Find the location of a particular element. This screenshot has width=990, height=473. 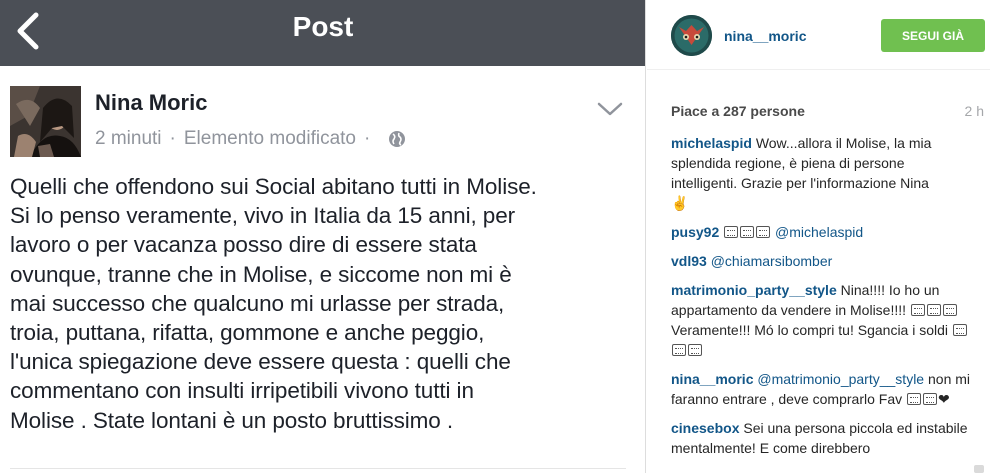

divider is located at coordinates (318, 468).